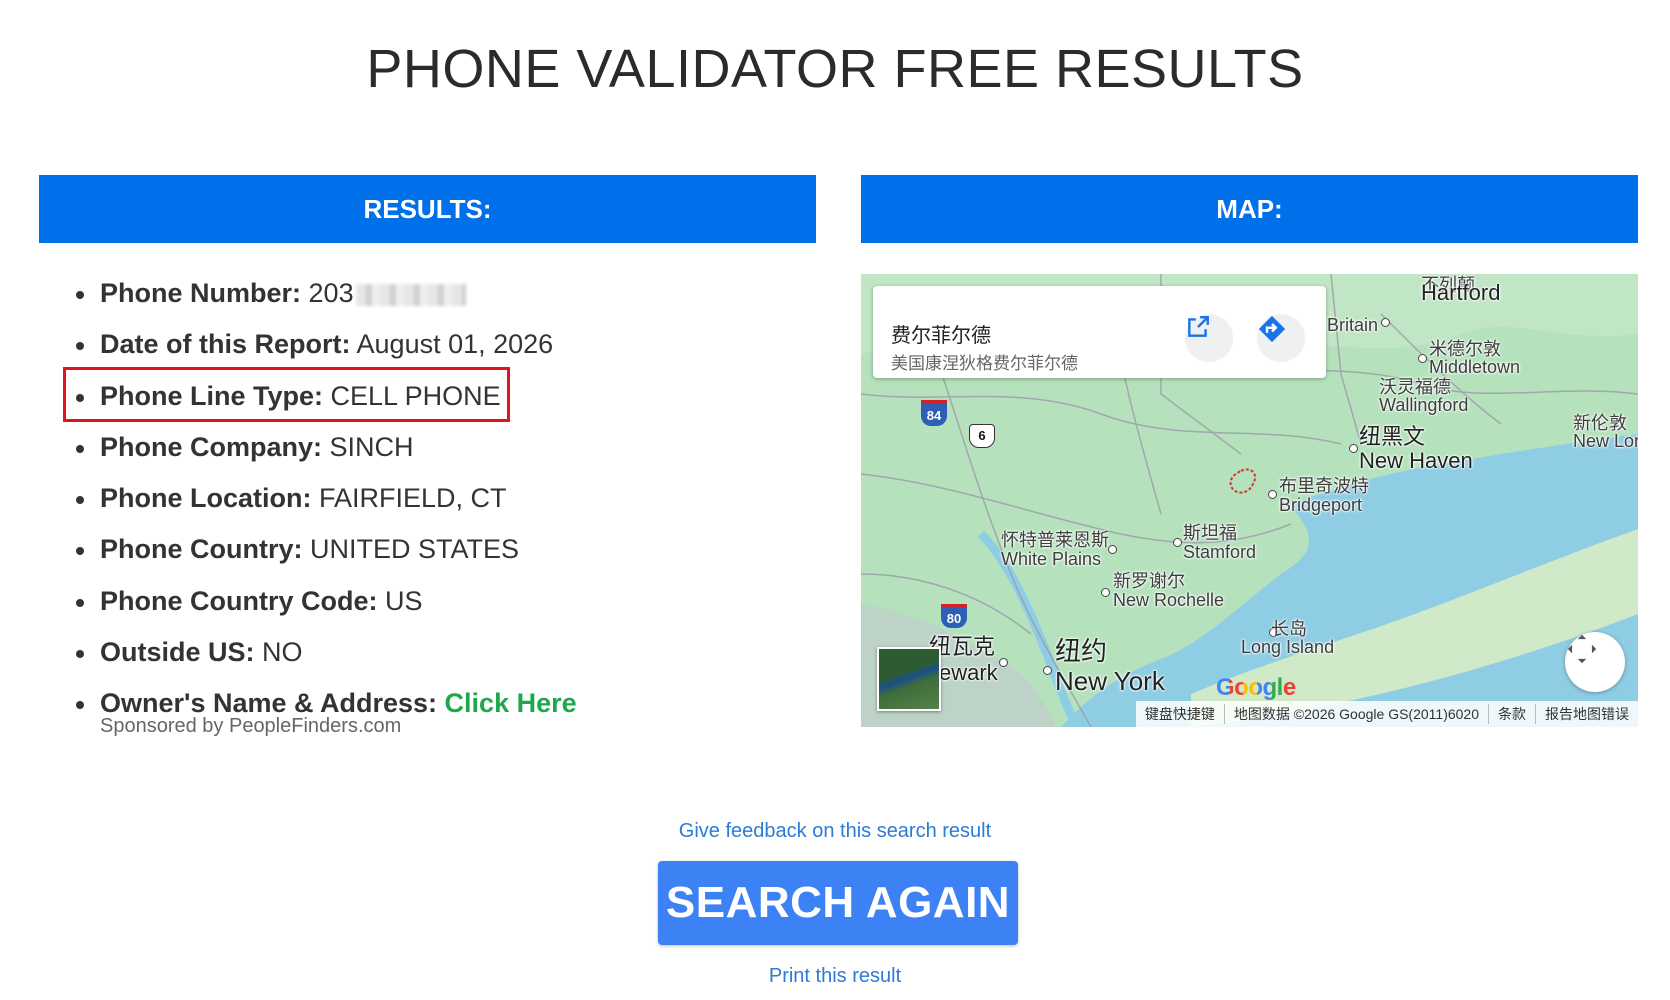 This screenshot has width=1670, height=1000. What do you see at coordinates (1110, 681) in the screenshot?
I see `map-label-new-york: New York` at bounding box center [1110, 681].